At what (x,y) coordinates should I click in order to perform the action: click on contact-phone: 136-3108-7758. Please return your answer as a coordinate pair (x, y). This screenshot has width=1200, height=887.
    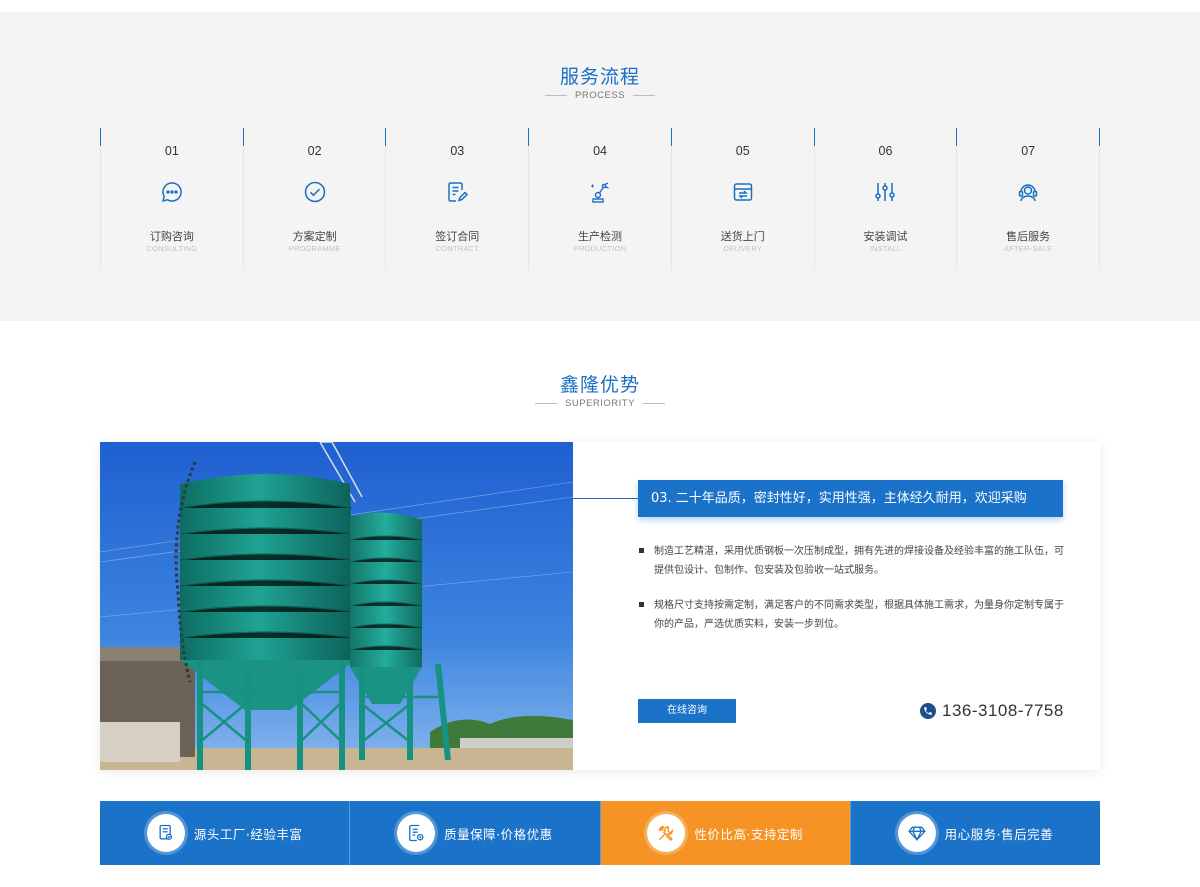
    Looking at the image, I should click on (992, 711).